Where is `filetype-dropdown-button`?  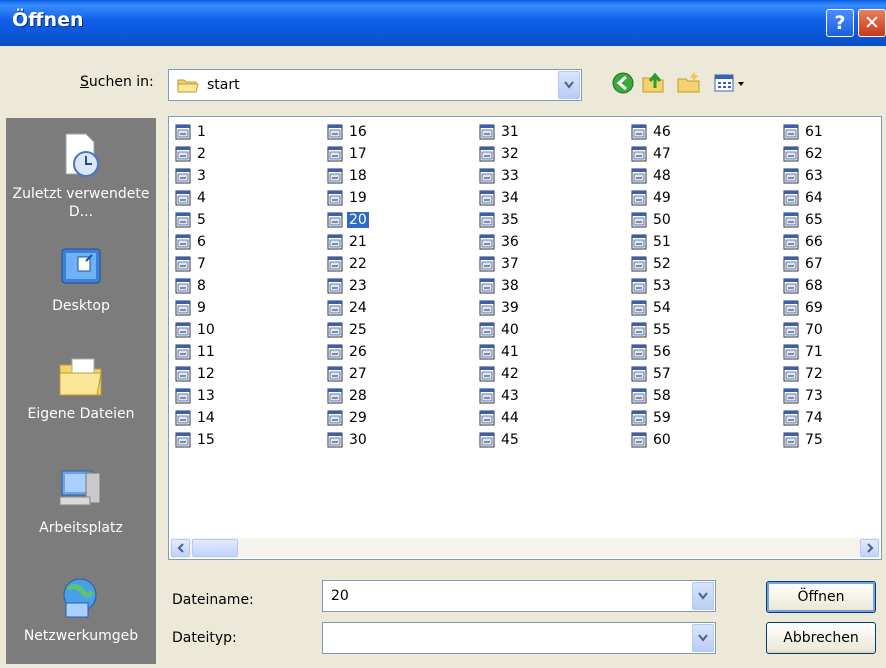 filetype-dropdown-button is located at coordinates (703, 638).